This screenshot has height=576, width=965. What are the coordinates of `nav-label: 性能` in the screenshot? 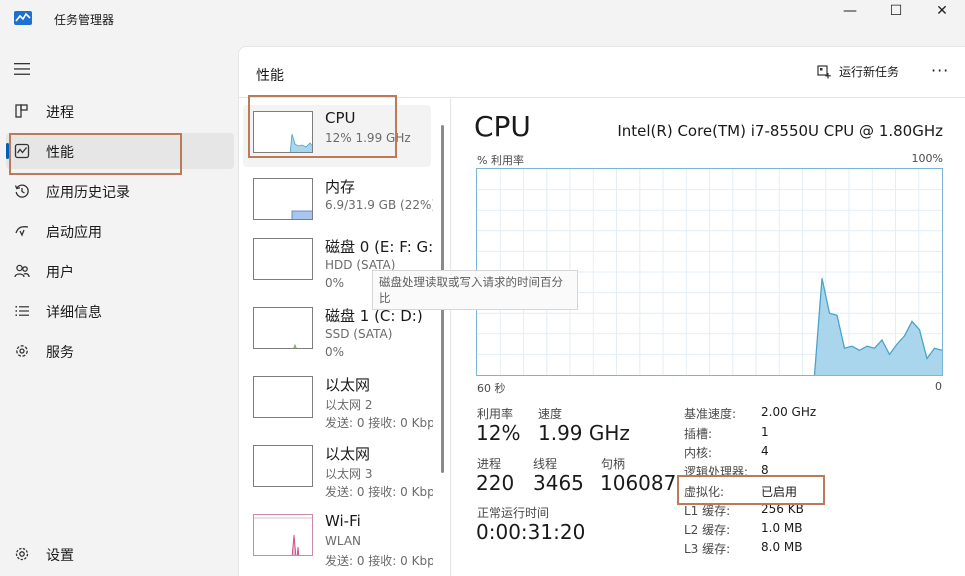 It's located at (60, 153).